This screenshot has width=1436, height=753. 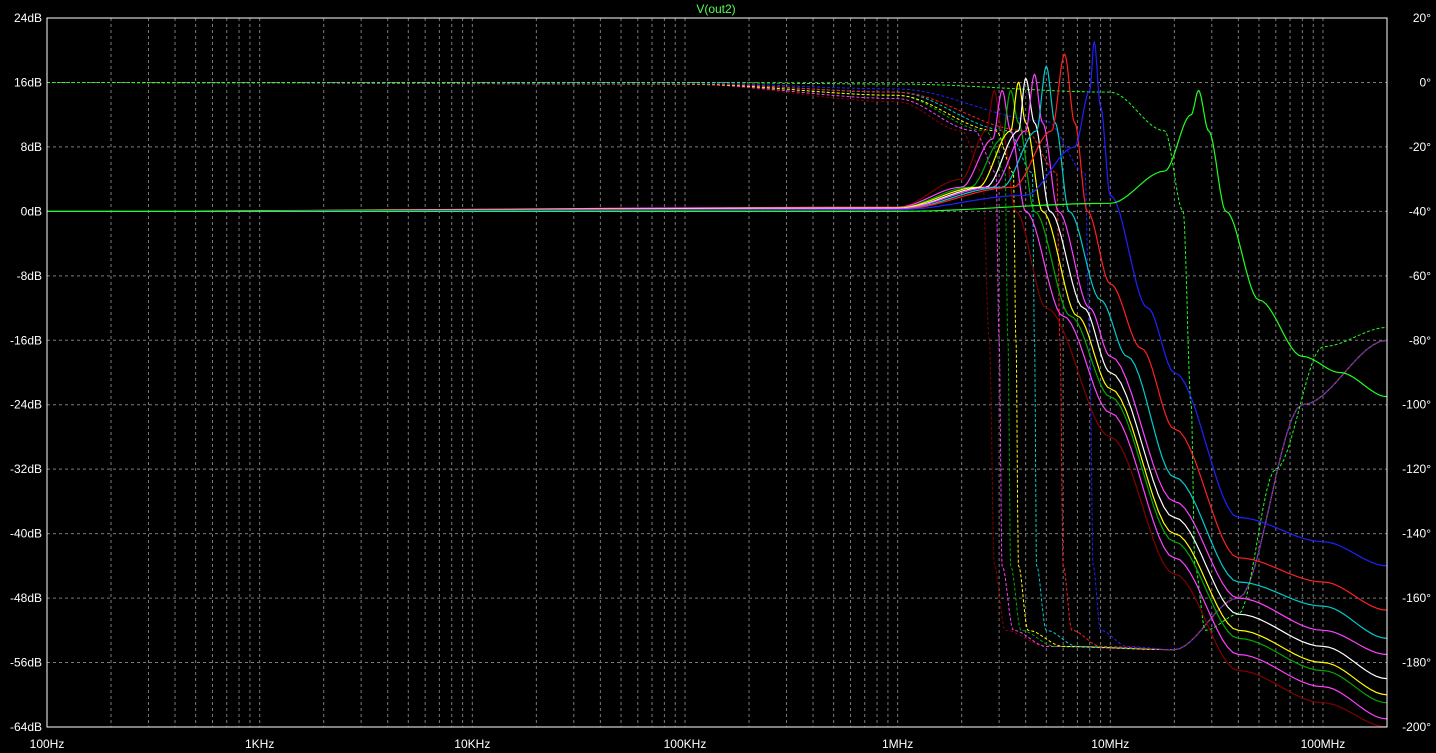 I want to click on y-left-tick-label: -40dB, so click(x=26, y=534).